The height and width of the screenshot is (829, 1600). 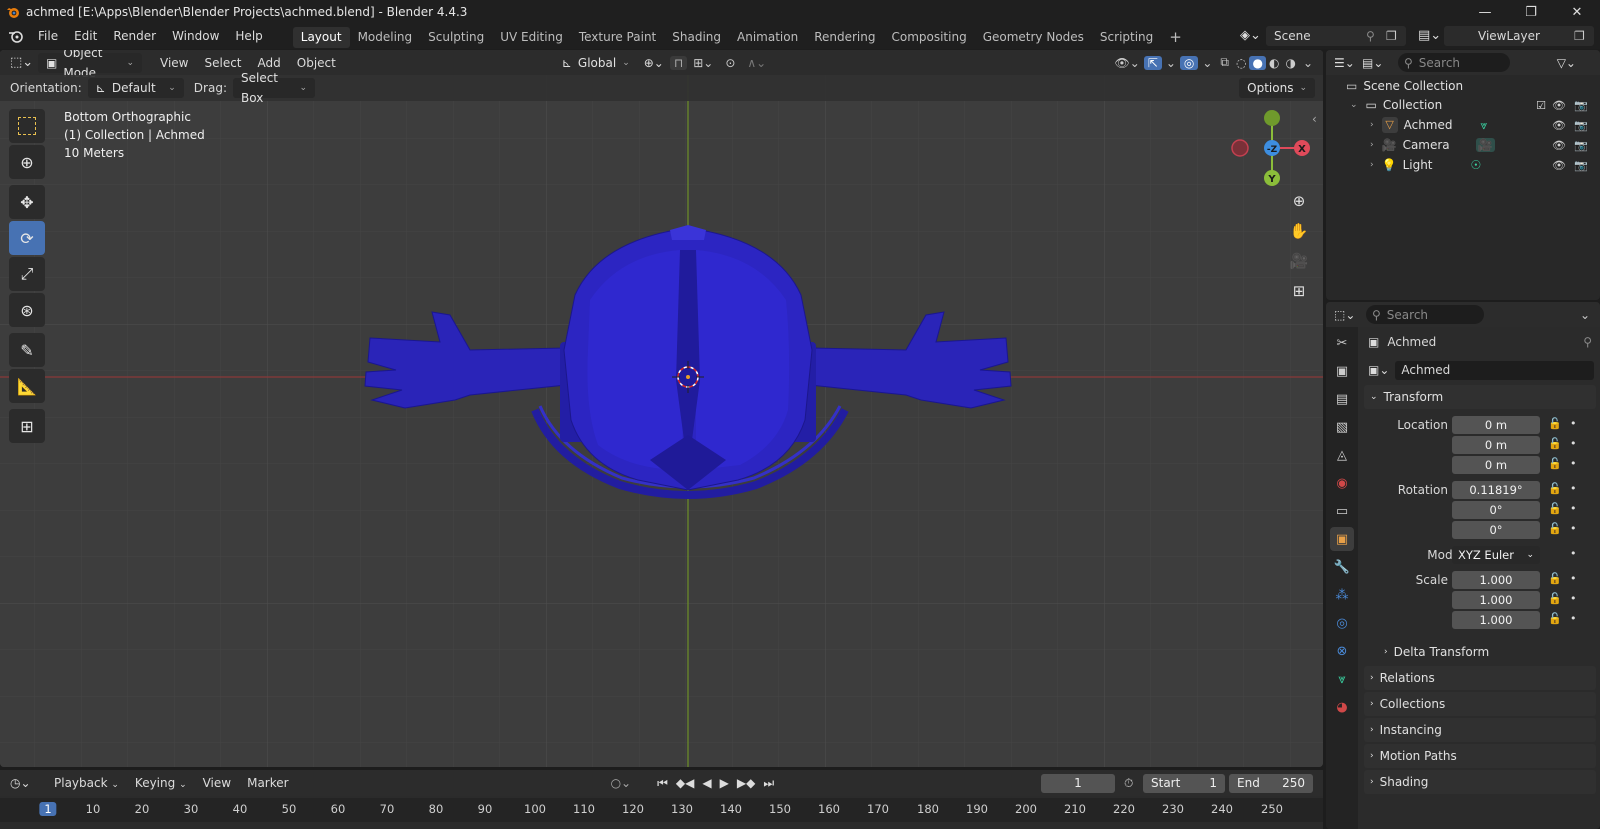 What do you see at coordinates (1299, 261) in the screenshot?
I see `camera-view-icon: 🎥` at bounding box center [1299, 261].